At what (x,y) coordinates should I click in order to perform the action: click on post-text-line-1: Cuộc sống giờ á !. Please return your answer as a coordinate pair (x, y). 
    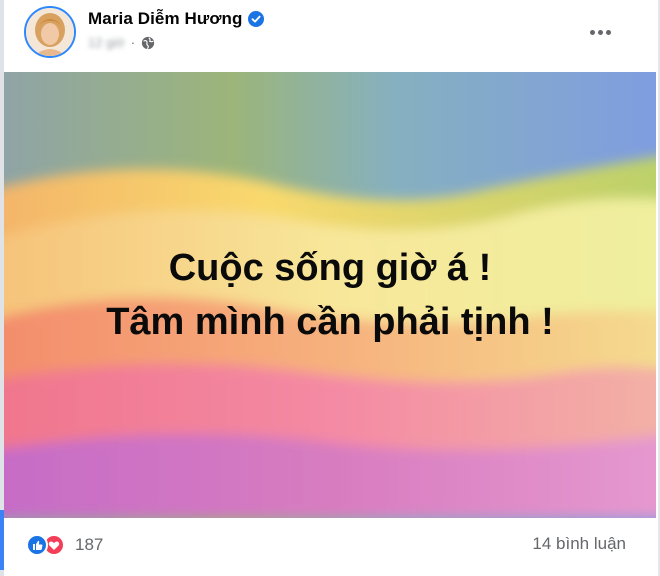
    Looking at the image, I should click on (330, 268).